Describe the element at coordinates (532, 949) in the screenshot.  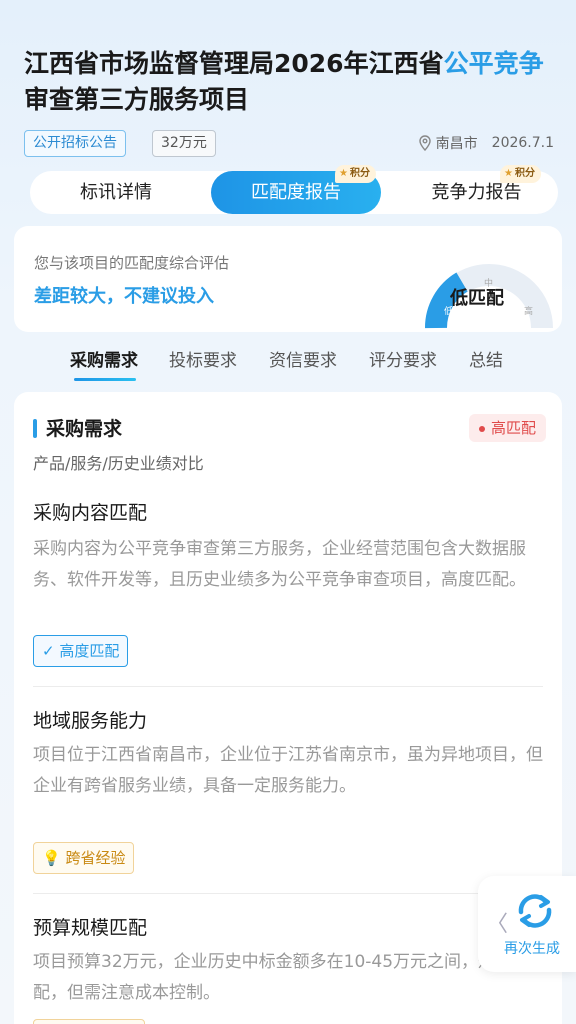
I see `regenerate-label: 再次生成` at that location.